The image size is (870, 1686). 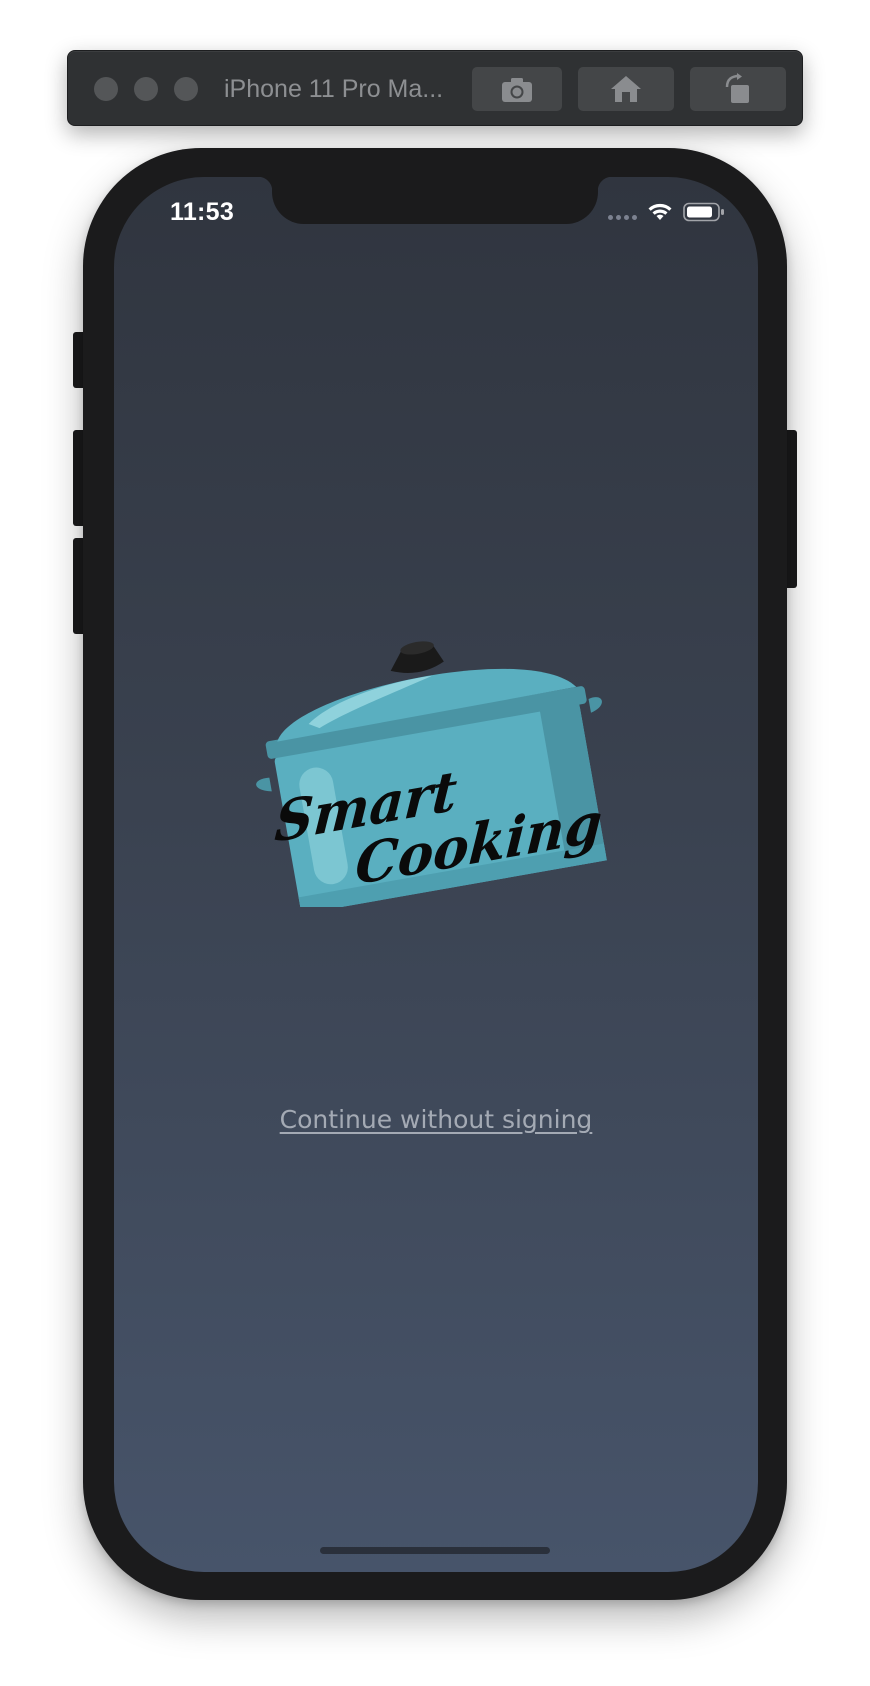 I want to click on rotate-icon, so click(x=737, y=88).